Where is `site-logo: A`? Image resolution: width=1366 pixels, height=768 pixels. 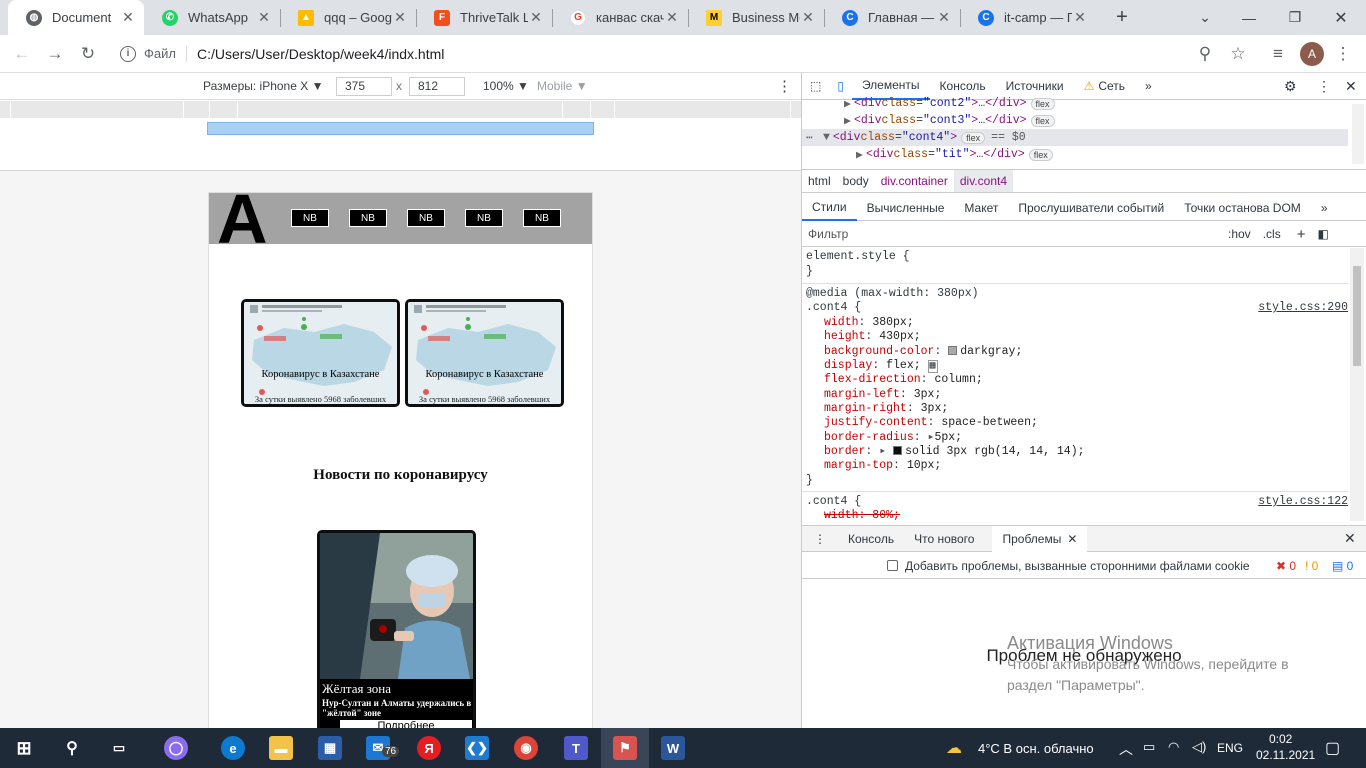
site-logo: A is located at coordinates (242, 223).